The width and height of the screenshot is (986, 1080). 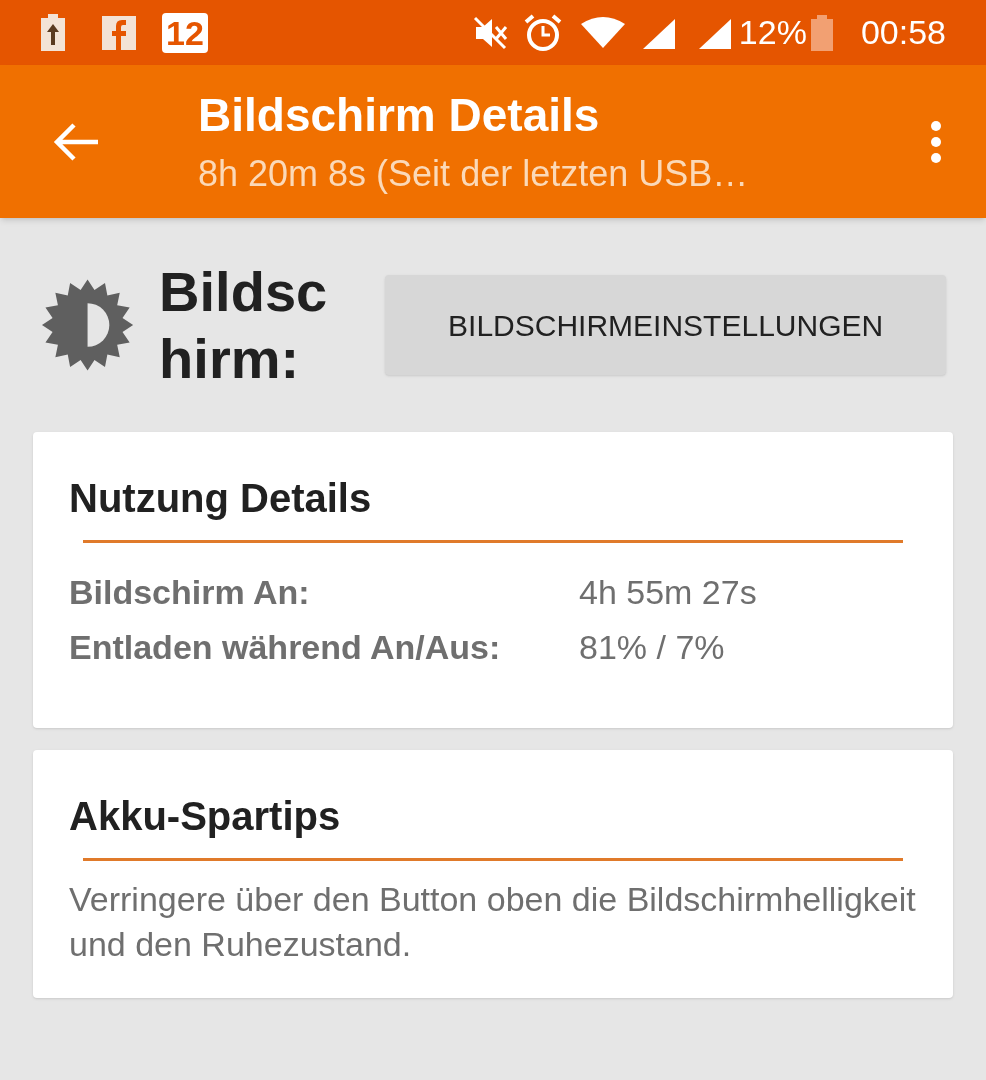 What do you see at coordinates (602, 32) in the screenshot?
I see `wifi-icon` at bounding box center [602, 32].